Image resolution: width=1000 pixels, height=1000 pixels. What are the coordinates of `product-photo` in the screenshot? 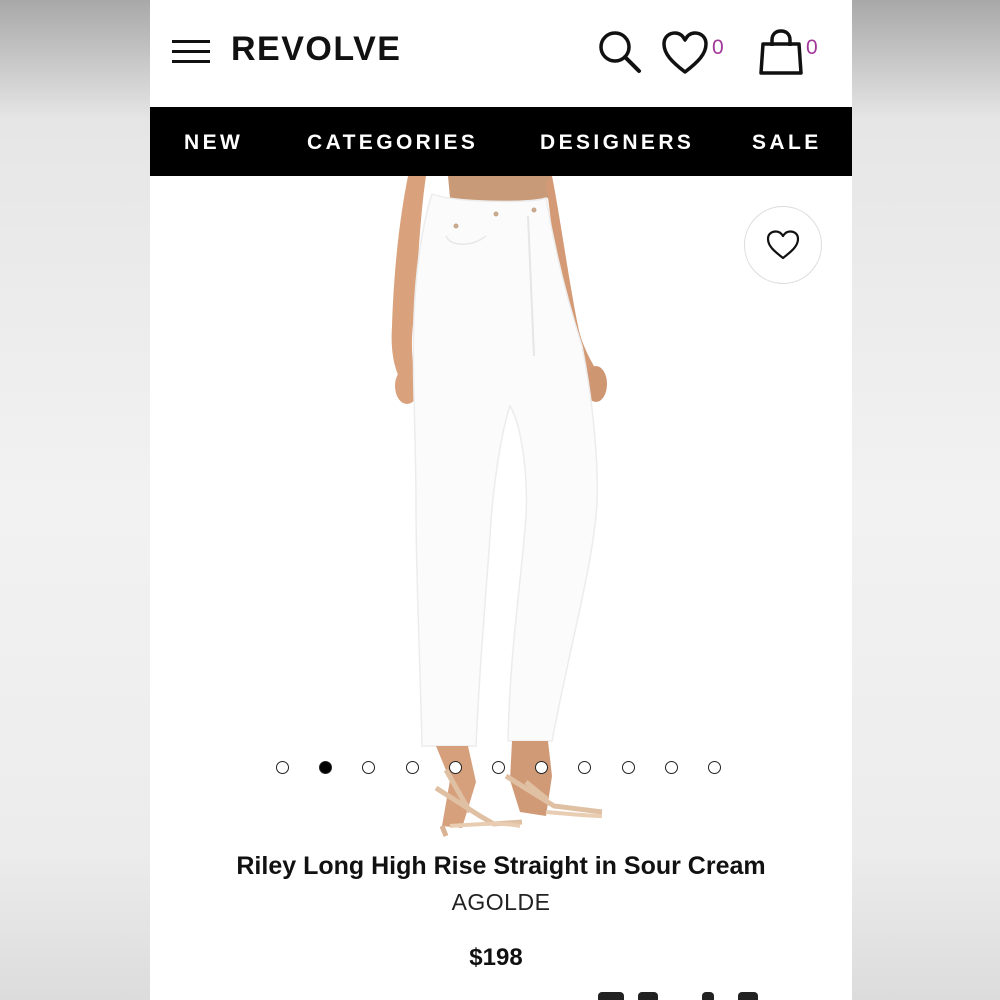 It's located at (499, 506).